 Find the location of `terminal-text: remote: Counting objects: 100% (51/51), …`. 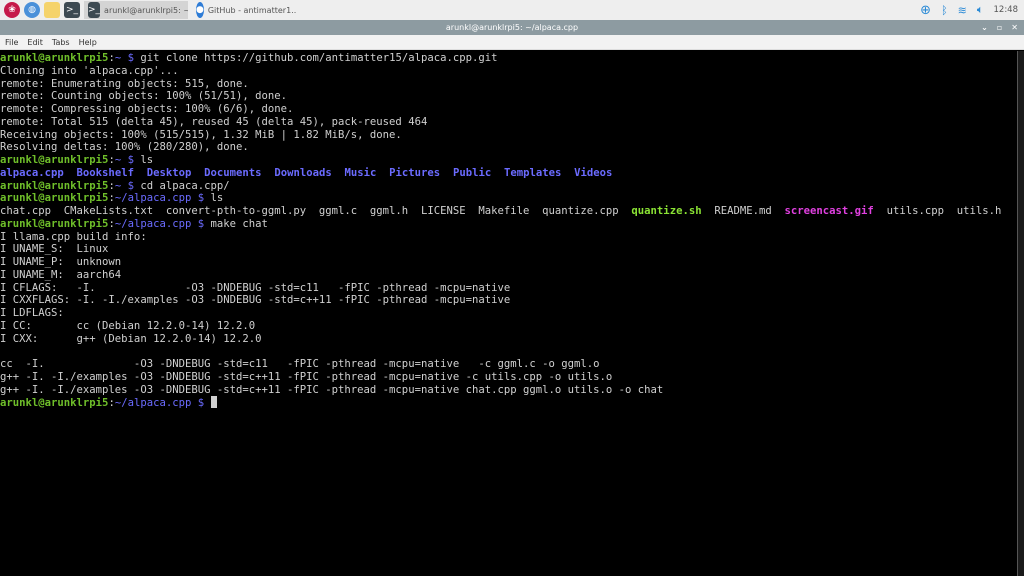

terminal-text: remote: Counting objects: 100% (51/51), … is located at coordinates (144, 96).